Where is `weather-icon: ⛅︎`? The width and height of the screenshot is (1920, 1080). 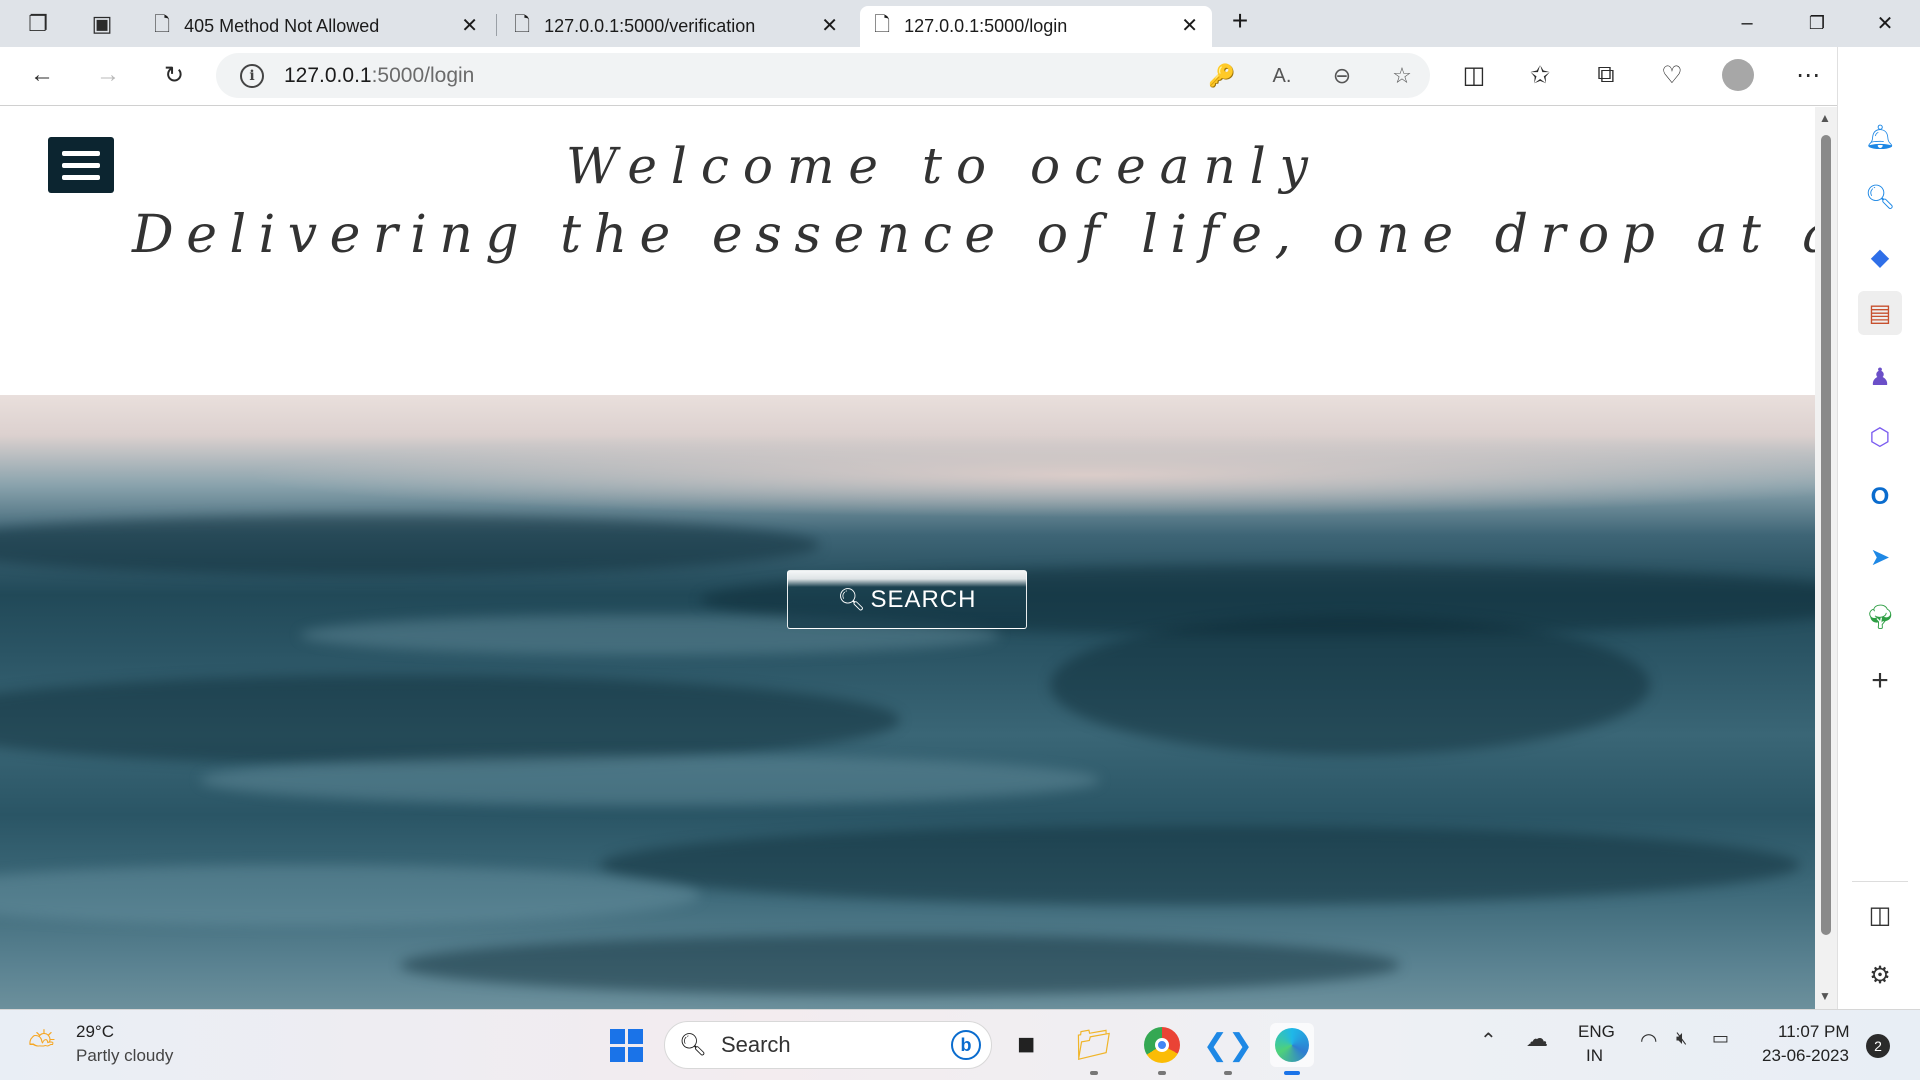
weather-icon: ⛅︎ is located at coordinates (41, 1045).